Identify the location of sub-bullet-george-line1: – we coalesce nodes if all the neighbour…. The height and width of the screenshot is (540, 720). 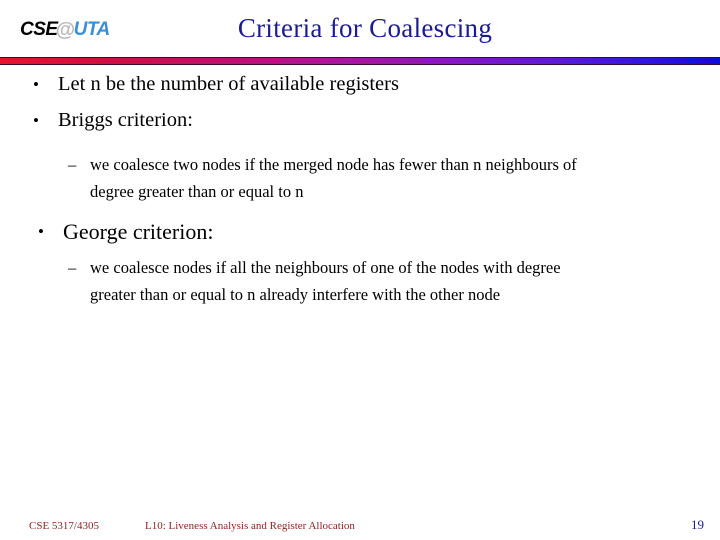
(360, 267).